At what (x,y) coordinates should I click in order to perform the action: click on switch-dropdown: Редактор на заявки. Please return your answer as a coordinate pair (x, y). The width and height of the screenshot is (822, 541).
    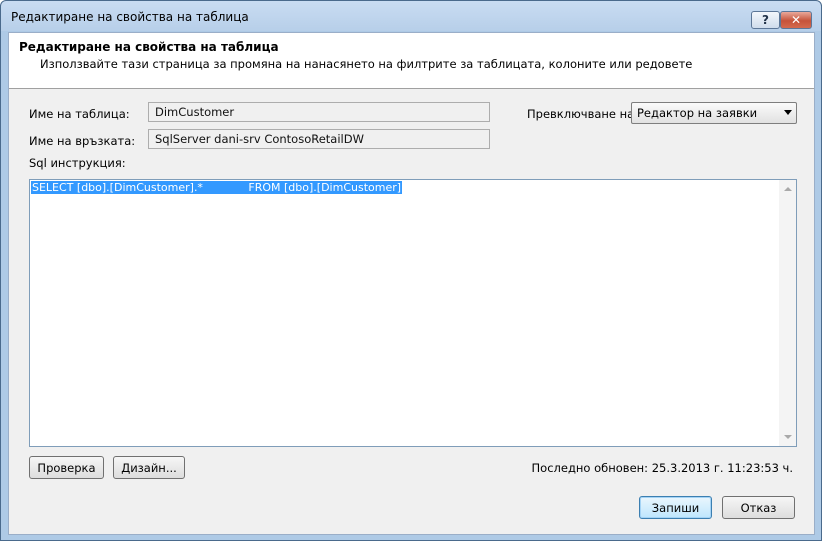
    Looking at the image, I should click on (714, 113).